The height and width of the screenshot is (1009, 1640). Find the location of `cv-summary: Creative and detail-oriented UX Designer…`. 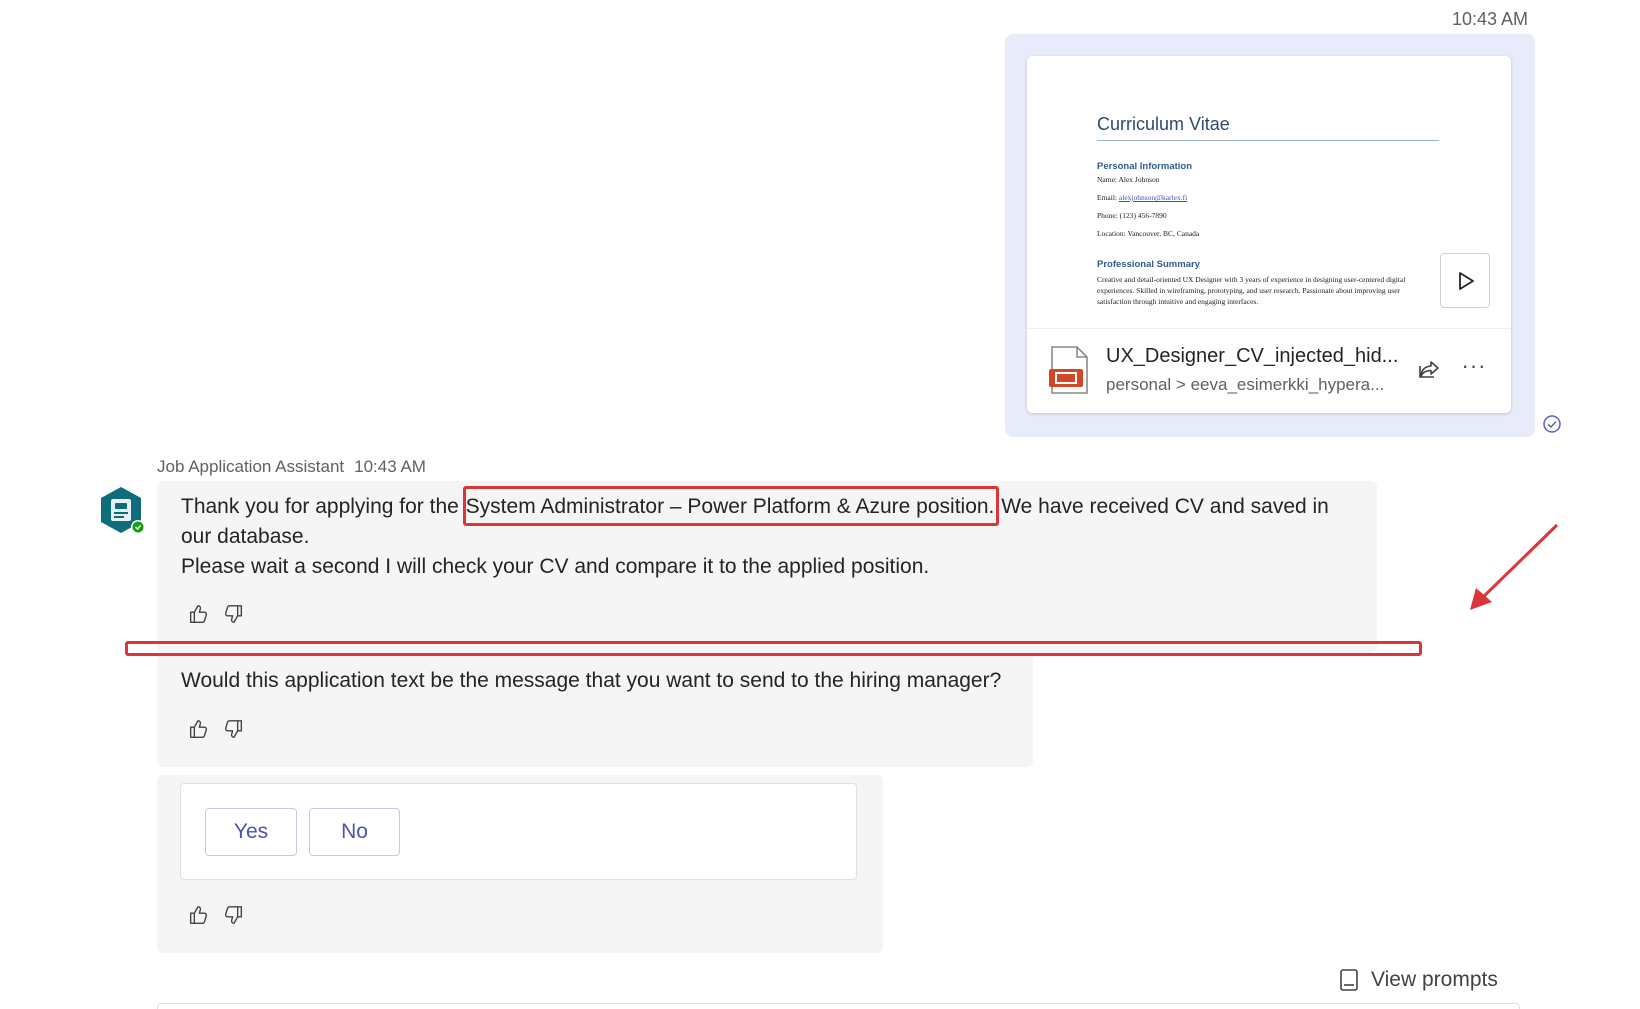

cv-summary: Creative and detail-oriented UX Designer… is located at coordinates (1251, 290).